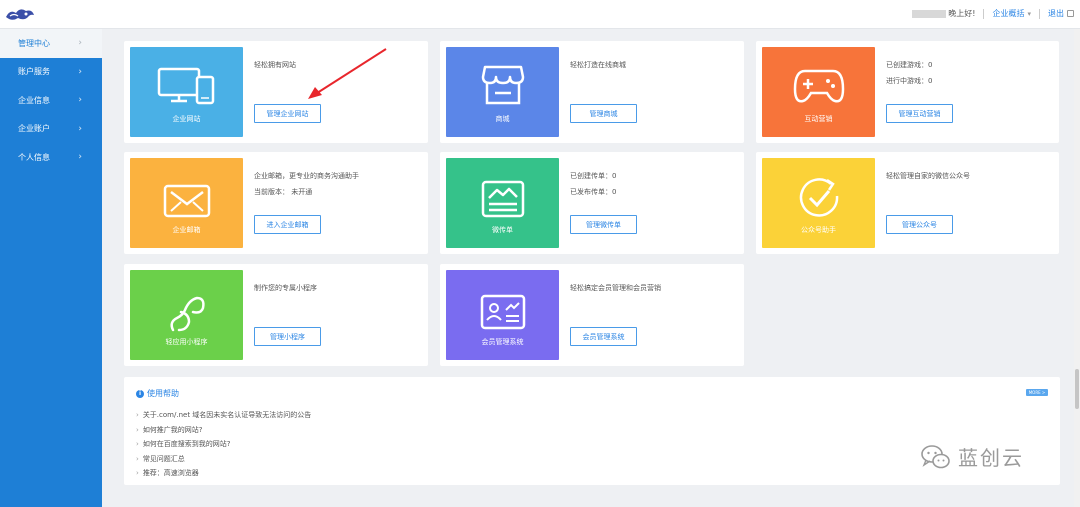  Describe the element at coordinates (163, 393) in the screenshot. I see `help-title-text: 使用帮助` at that location.